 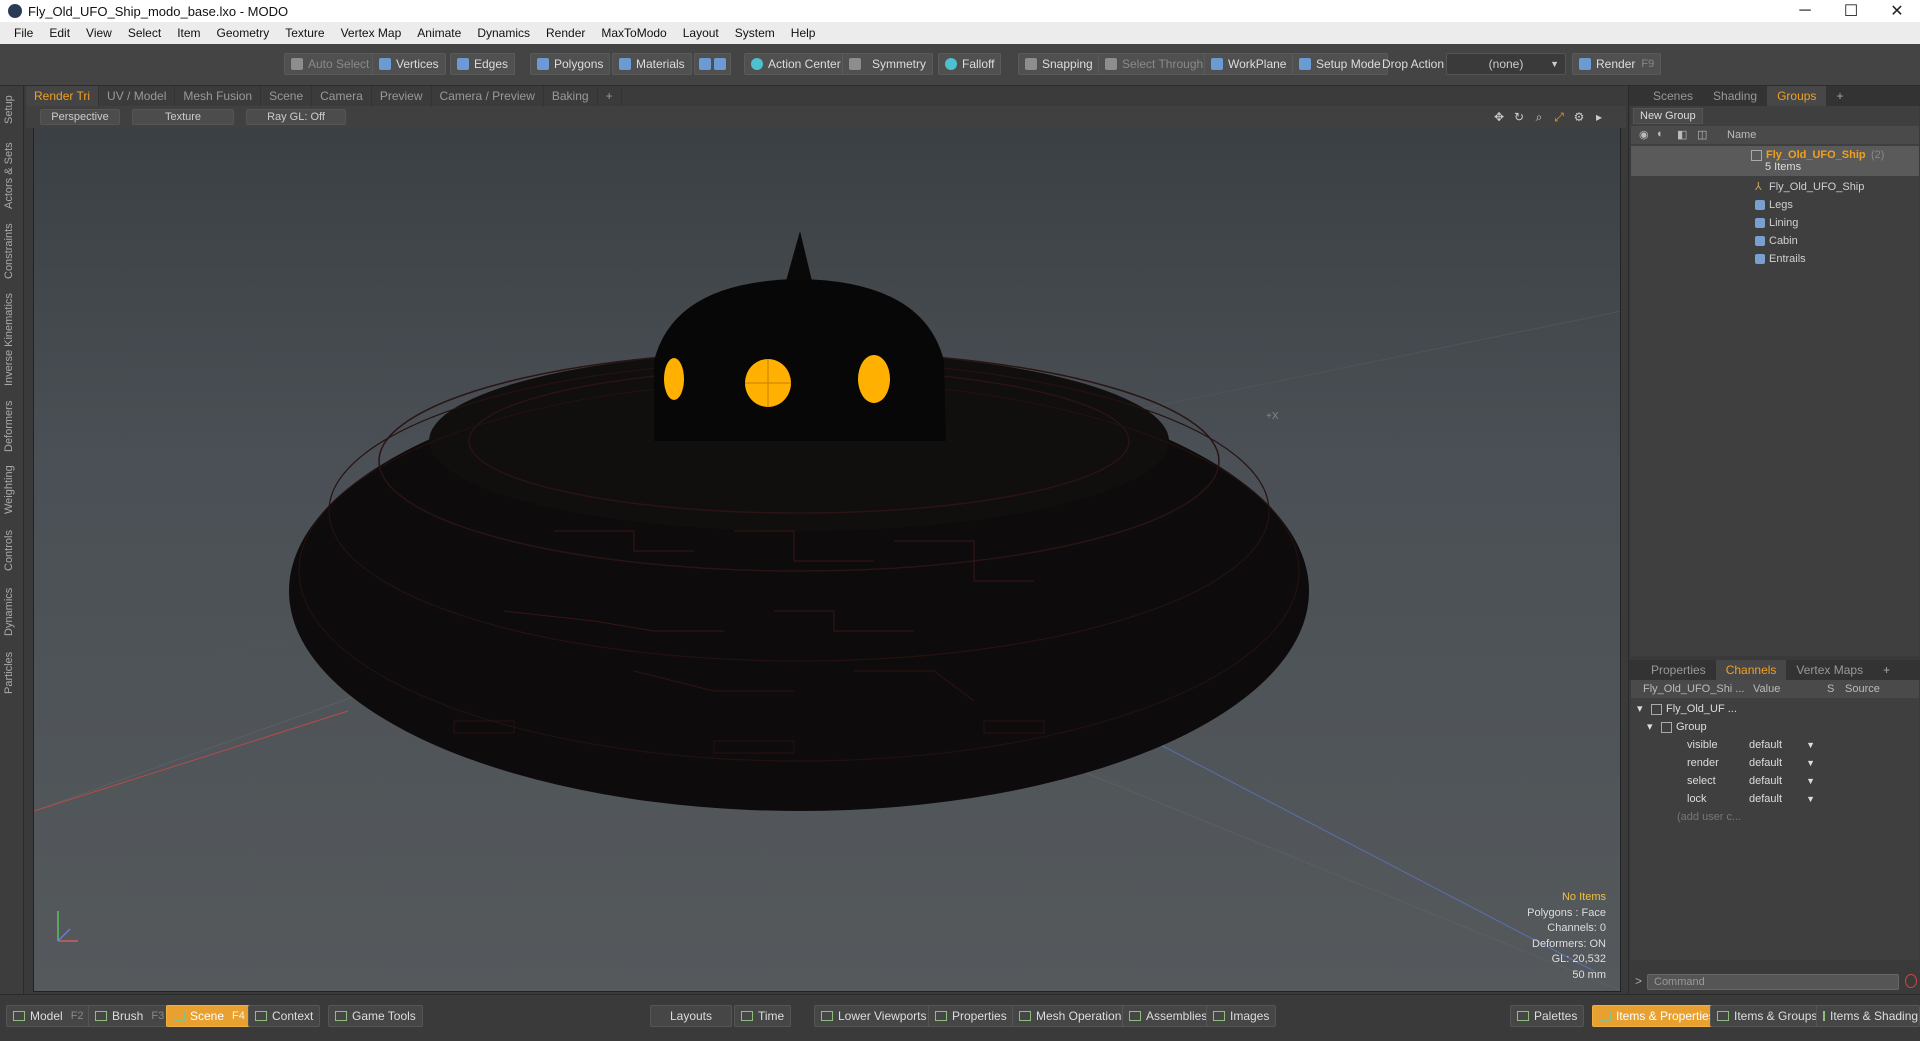 I want to click on assemblies-button: Assemblies, so click(x=1168, y=1016).